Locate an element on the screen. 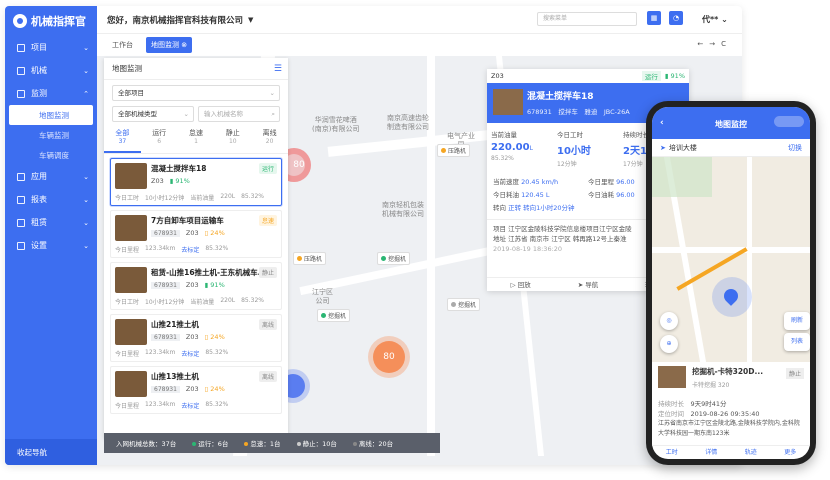  sidebar-item-label: 机械 is located at coordinates (39, 70).